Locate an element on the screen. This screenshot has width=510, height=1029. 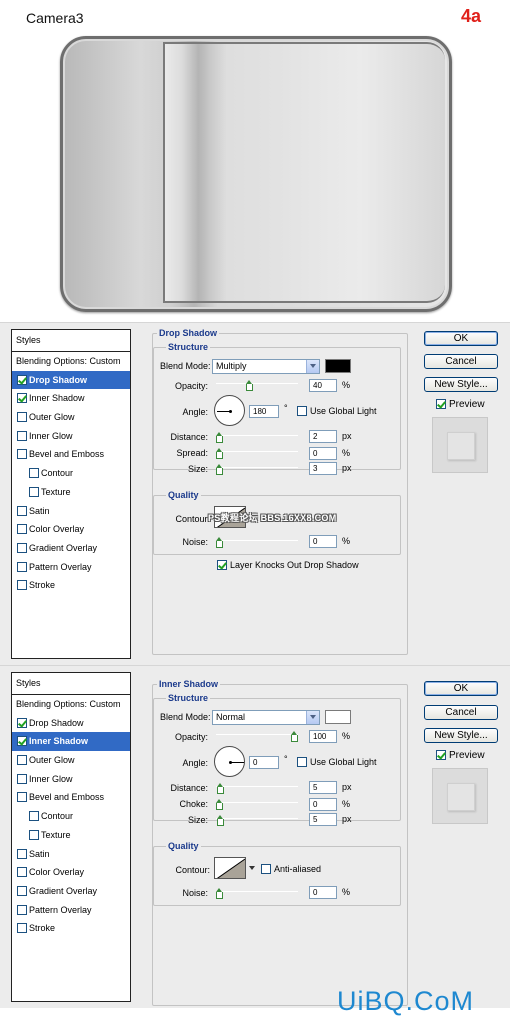
opacity-field: 40 is located at coordinates (323, 385).